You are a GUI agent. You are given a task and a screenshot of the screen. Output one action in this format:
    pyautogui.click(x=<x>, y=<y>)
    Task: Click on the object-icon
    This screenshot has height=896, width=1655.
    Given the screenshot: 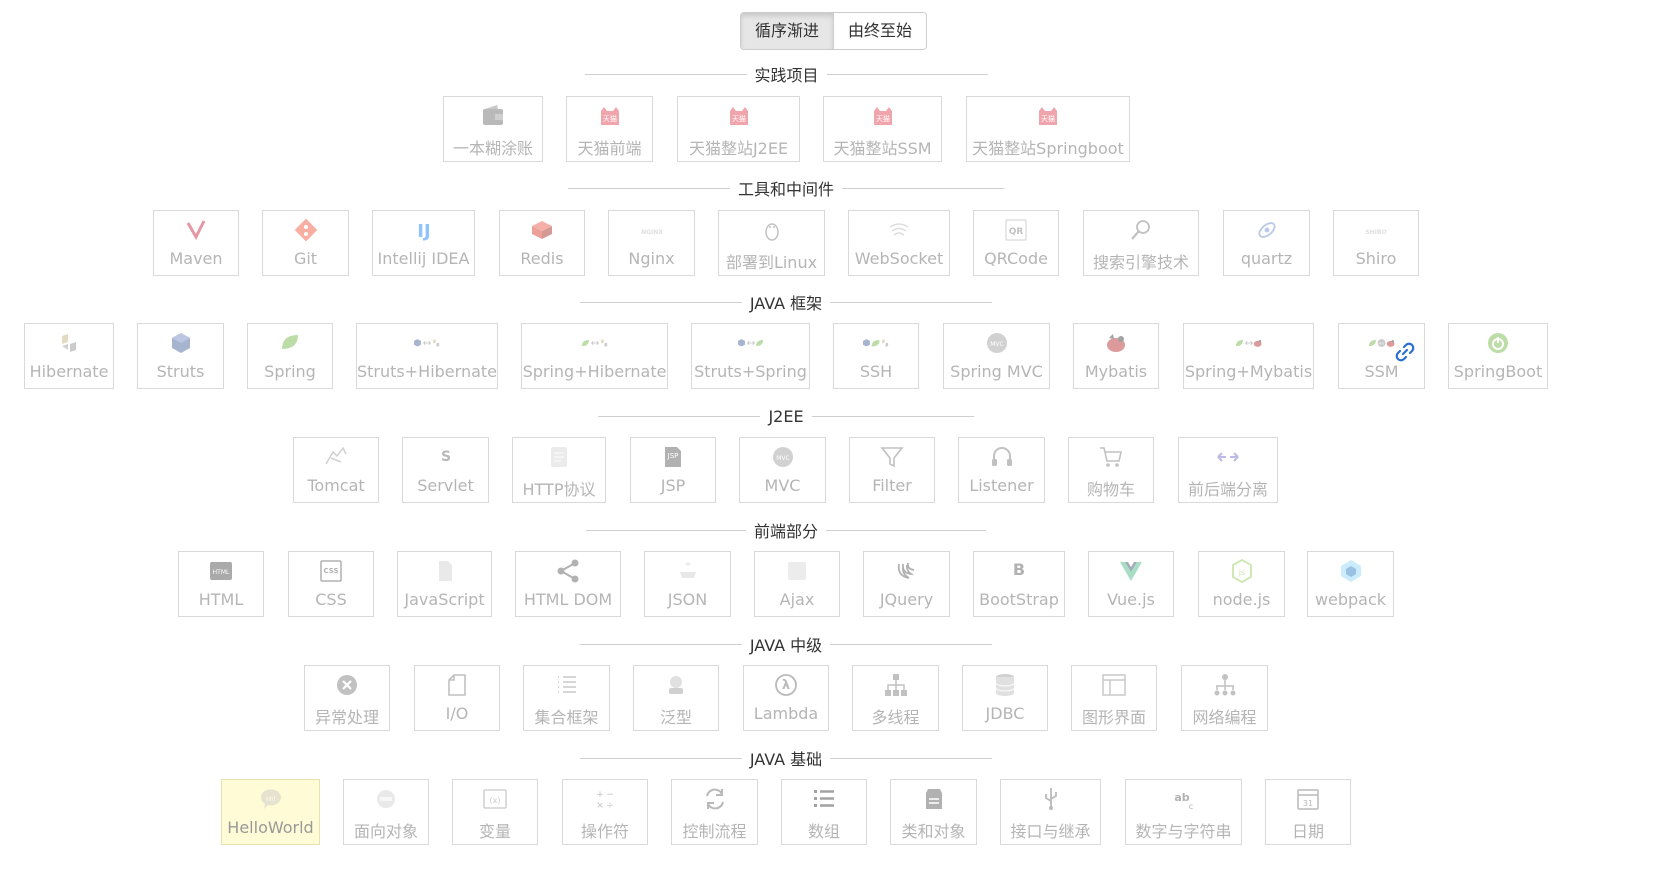 What is the action you would take?
    pyautogui.click(x=386, y=799)
    